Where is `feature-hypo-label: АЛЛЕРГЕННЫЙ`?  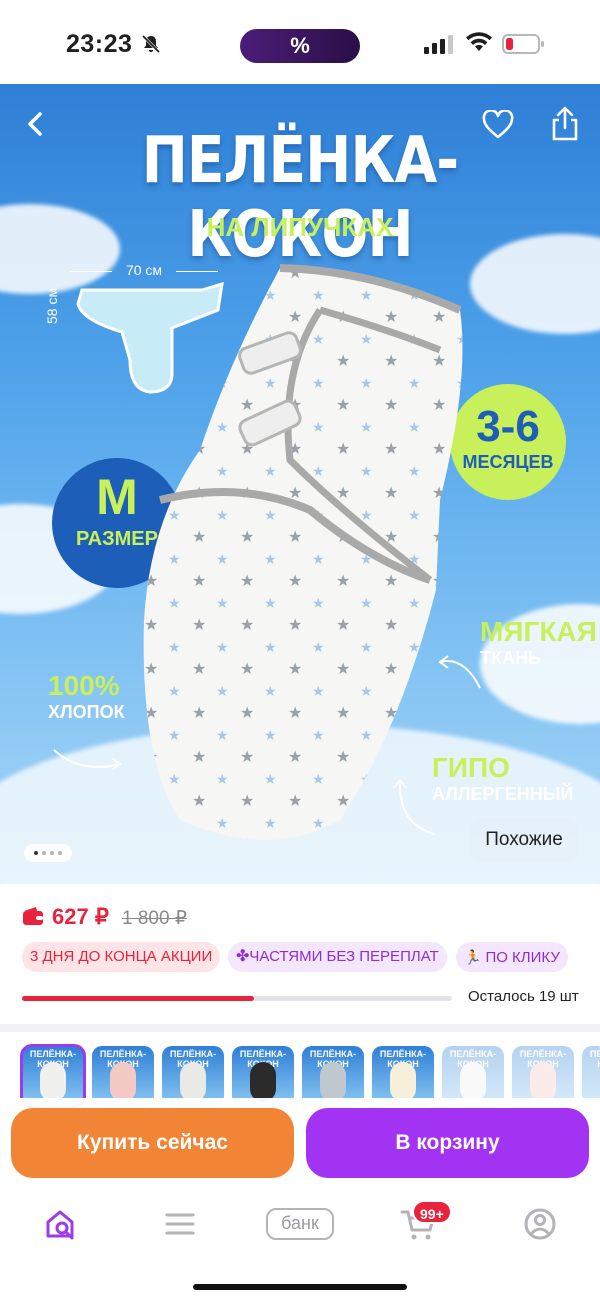 feature-hypo-label: АЛЛЕРГЕННЫЙ is located at coordinates (503, 794).